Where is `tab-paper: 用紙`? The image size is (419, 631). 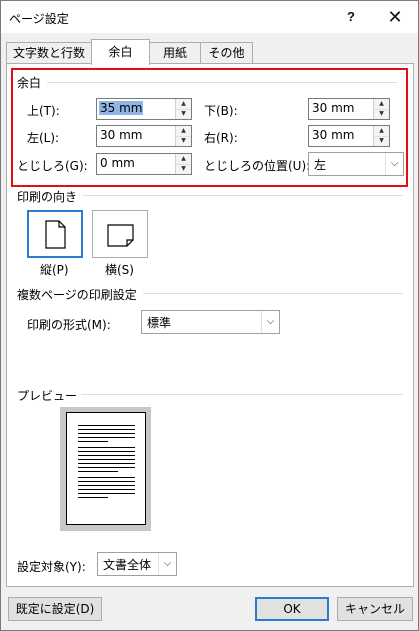 tab-paper: 用紙 is located at coordinates (175, 53).